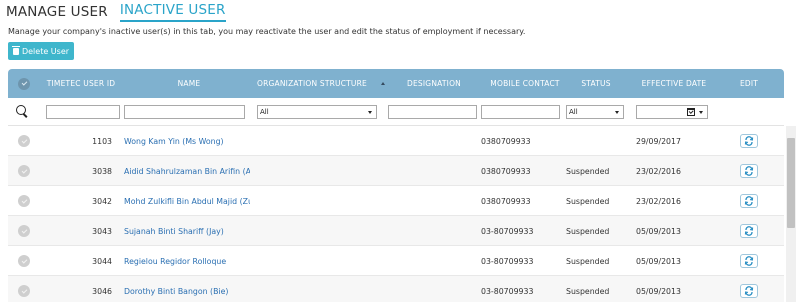 The width and height of the screenshot is (800, 302). I want to click on sort-asc-icon, so click(382, 83).